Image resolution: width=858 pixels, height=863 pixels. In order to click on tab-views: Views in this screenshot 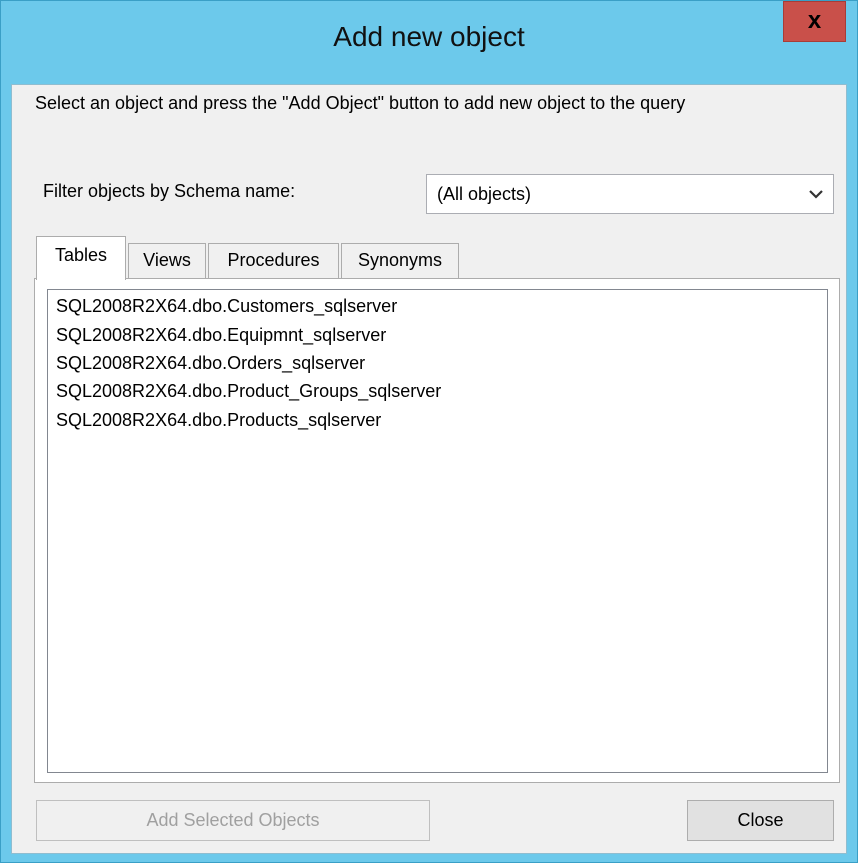, I will do `click(167, 260)`.